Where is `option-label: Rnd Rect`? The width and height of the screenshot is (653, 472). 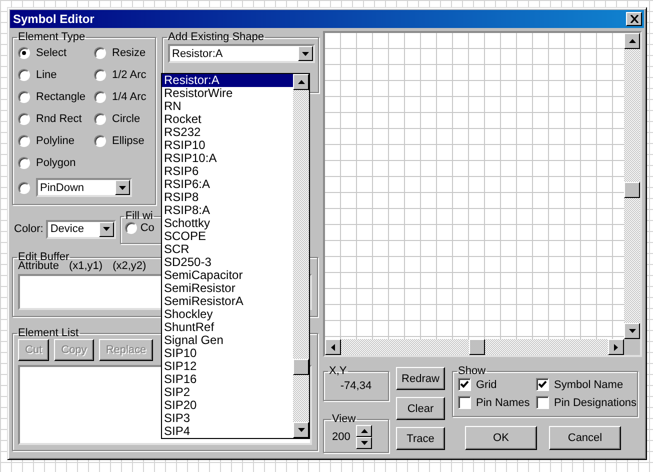
option-label: Rnd Rect is located at coordinates (59, 119).